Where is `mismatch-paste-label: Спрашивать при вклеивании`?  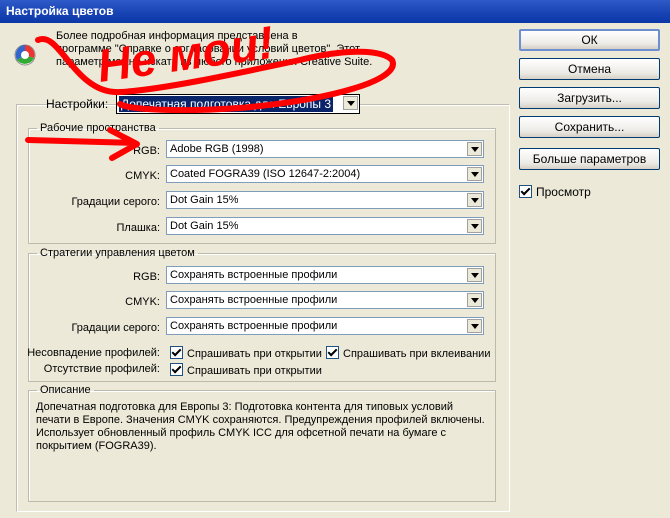
mismatch-paste-label: Спрашивать при вклеивании is located at coordinates (417, 354).